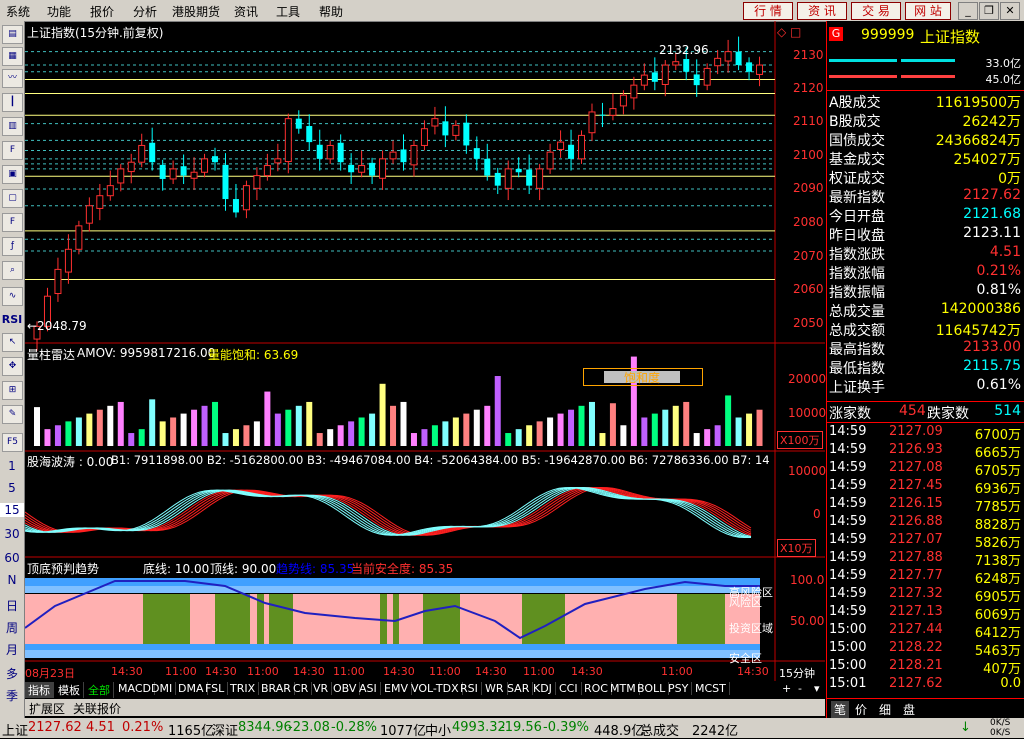 This screenshot has height=739, width=1024. Describe the element at coordinates (857, 160) in the screenshot. I see `quote-label: 基金成交` at that location.